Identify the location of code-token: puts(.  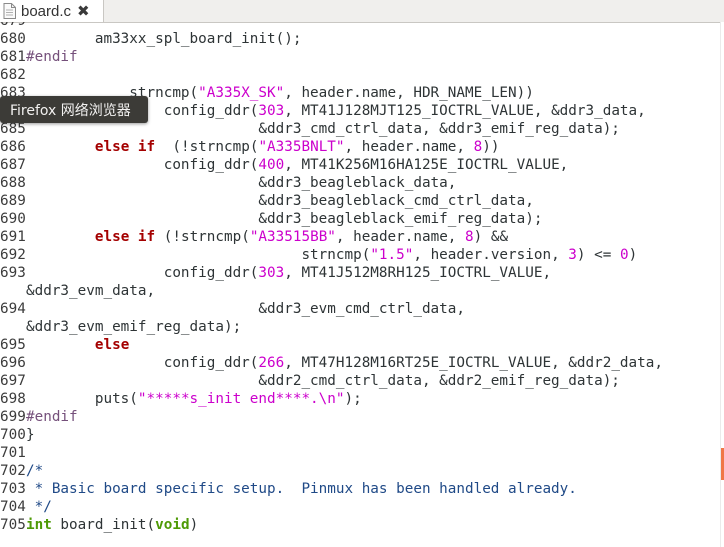
(82, 399).